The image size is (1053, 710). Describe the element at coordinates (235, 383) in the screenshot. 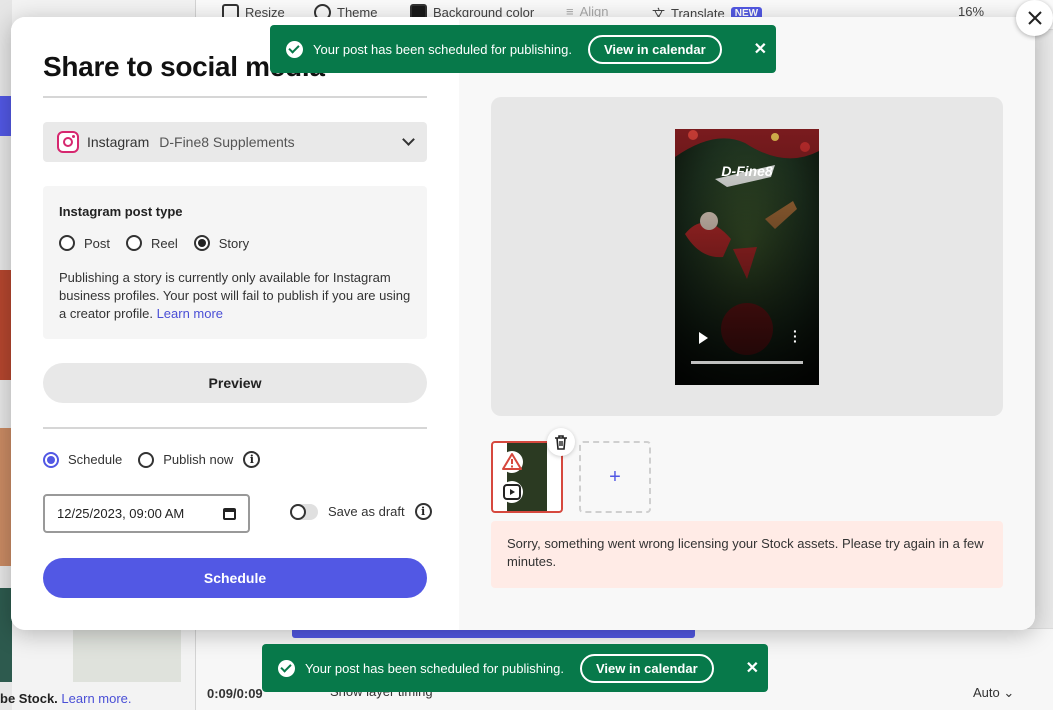

I see `preview-button: Preview` at that location.